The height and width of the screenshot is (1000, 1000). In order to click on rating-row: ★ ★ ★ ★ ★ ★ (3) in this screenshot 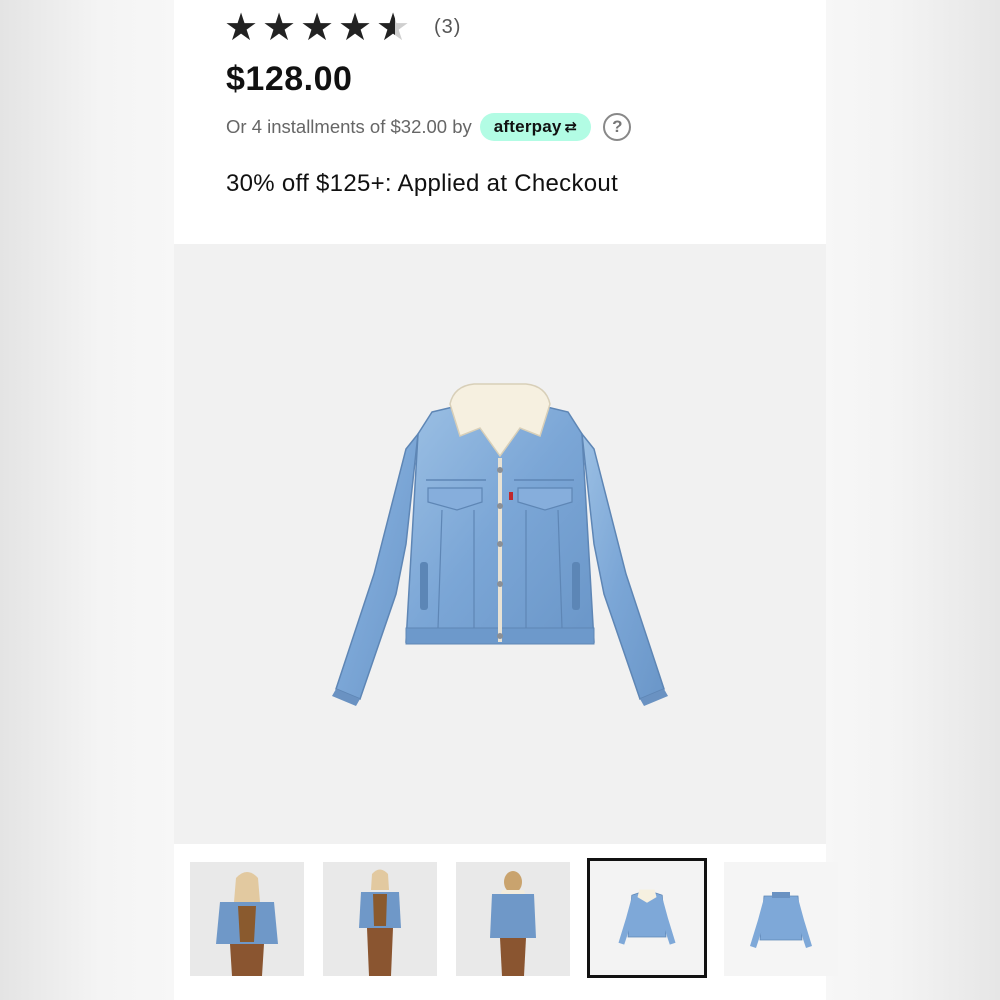, I will do `click(342, 27)`.